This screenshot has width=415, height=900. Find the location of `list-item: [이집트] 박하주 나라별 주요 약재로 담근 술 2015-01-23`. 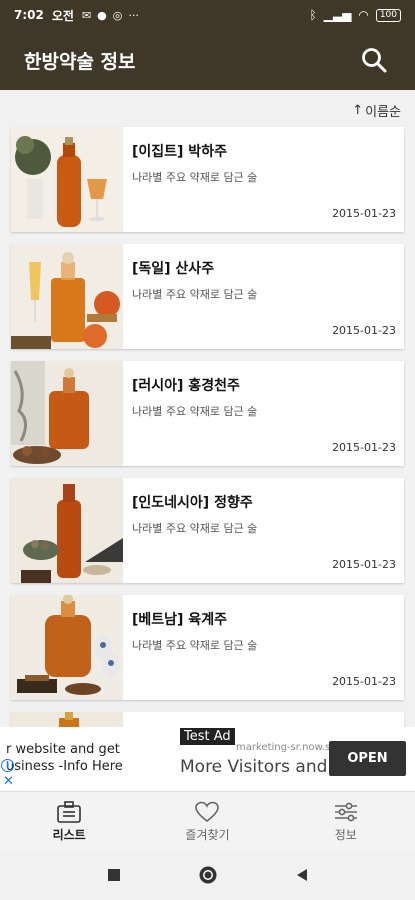

list-item: [이집트] 박하주 나라별 주요 약재로 담근 술 2015-01-23 is located at coordinates (207, 179).